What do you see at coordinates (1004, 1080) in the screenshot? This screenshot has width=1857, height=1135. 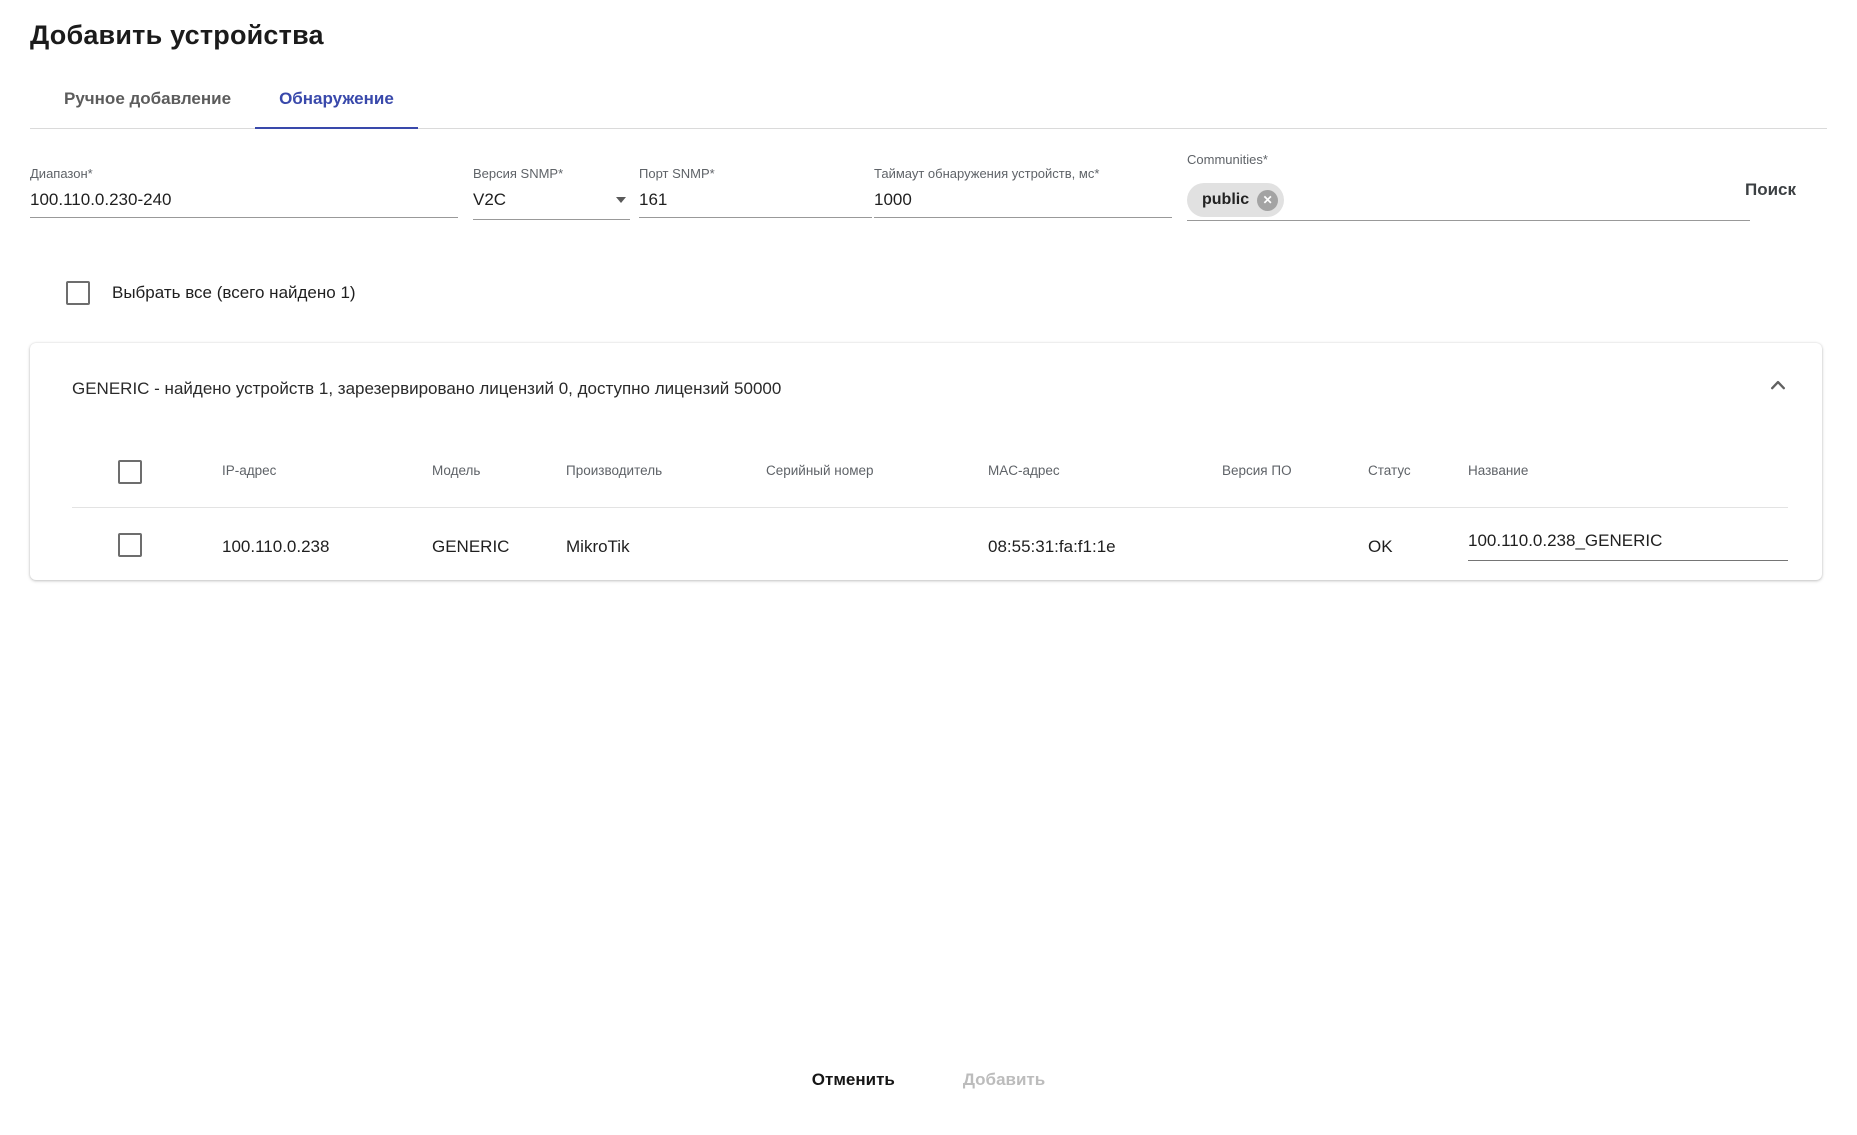 I see `add-button: Добавить` at bounding box center [1004, 1080].